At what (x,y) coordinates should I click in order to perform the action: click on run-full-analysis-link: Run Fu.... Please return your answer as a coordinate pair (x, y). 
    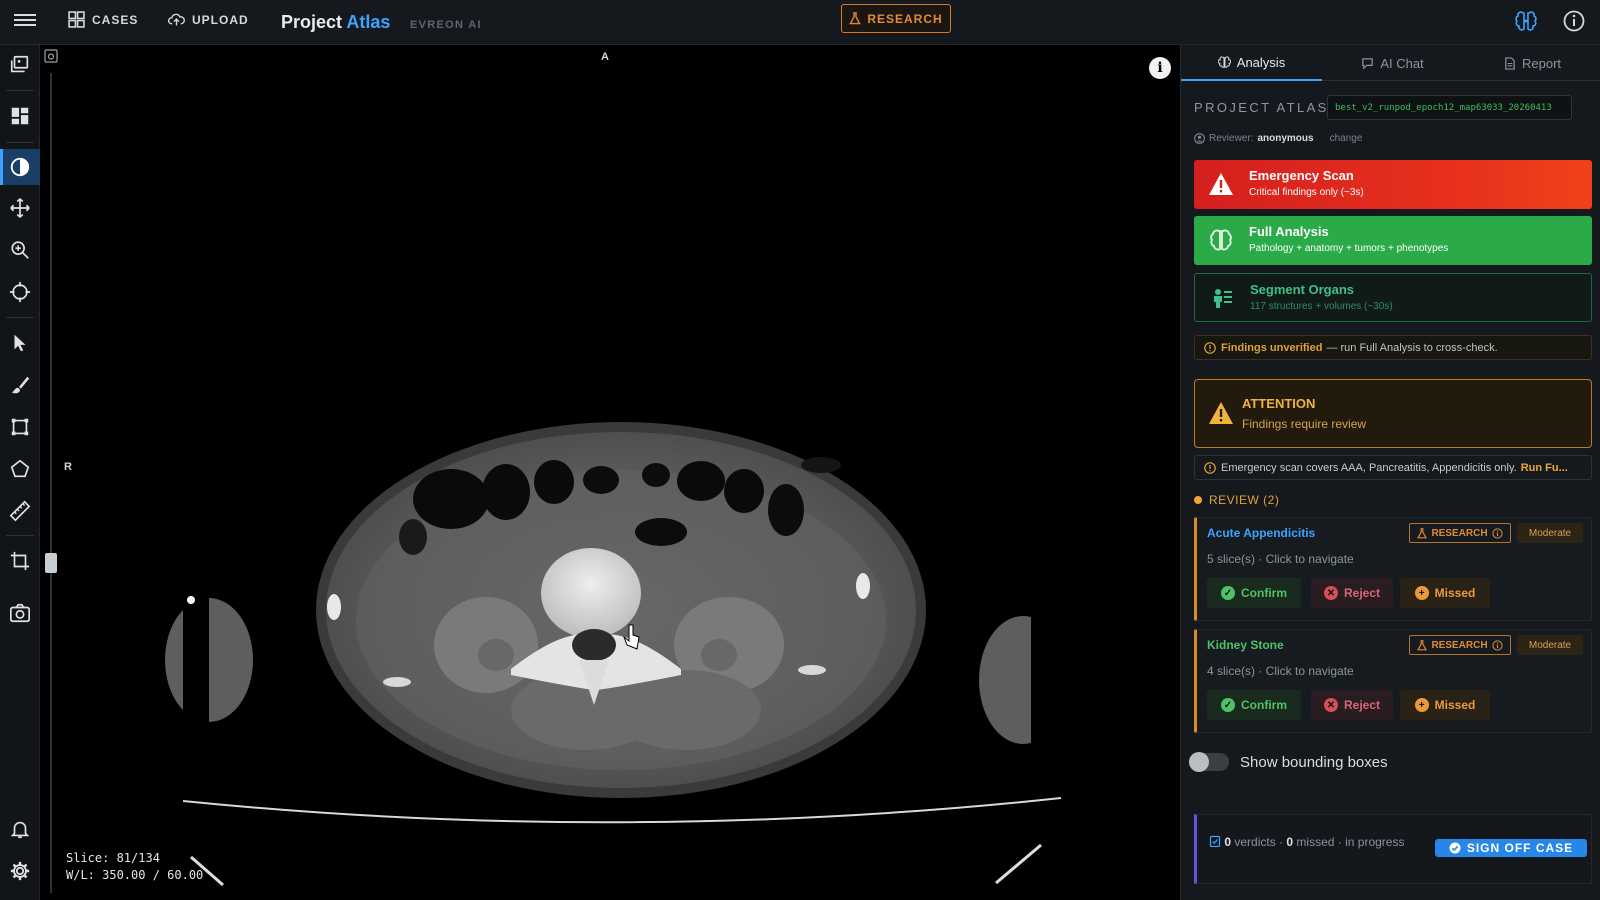
    Looking at the image, I should click on (1544, 468).